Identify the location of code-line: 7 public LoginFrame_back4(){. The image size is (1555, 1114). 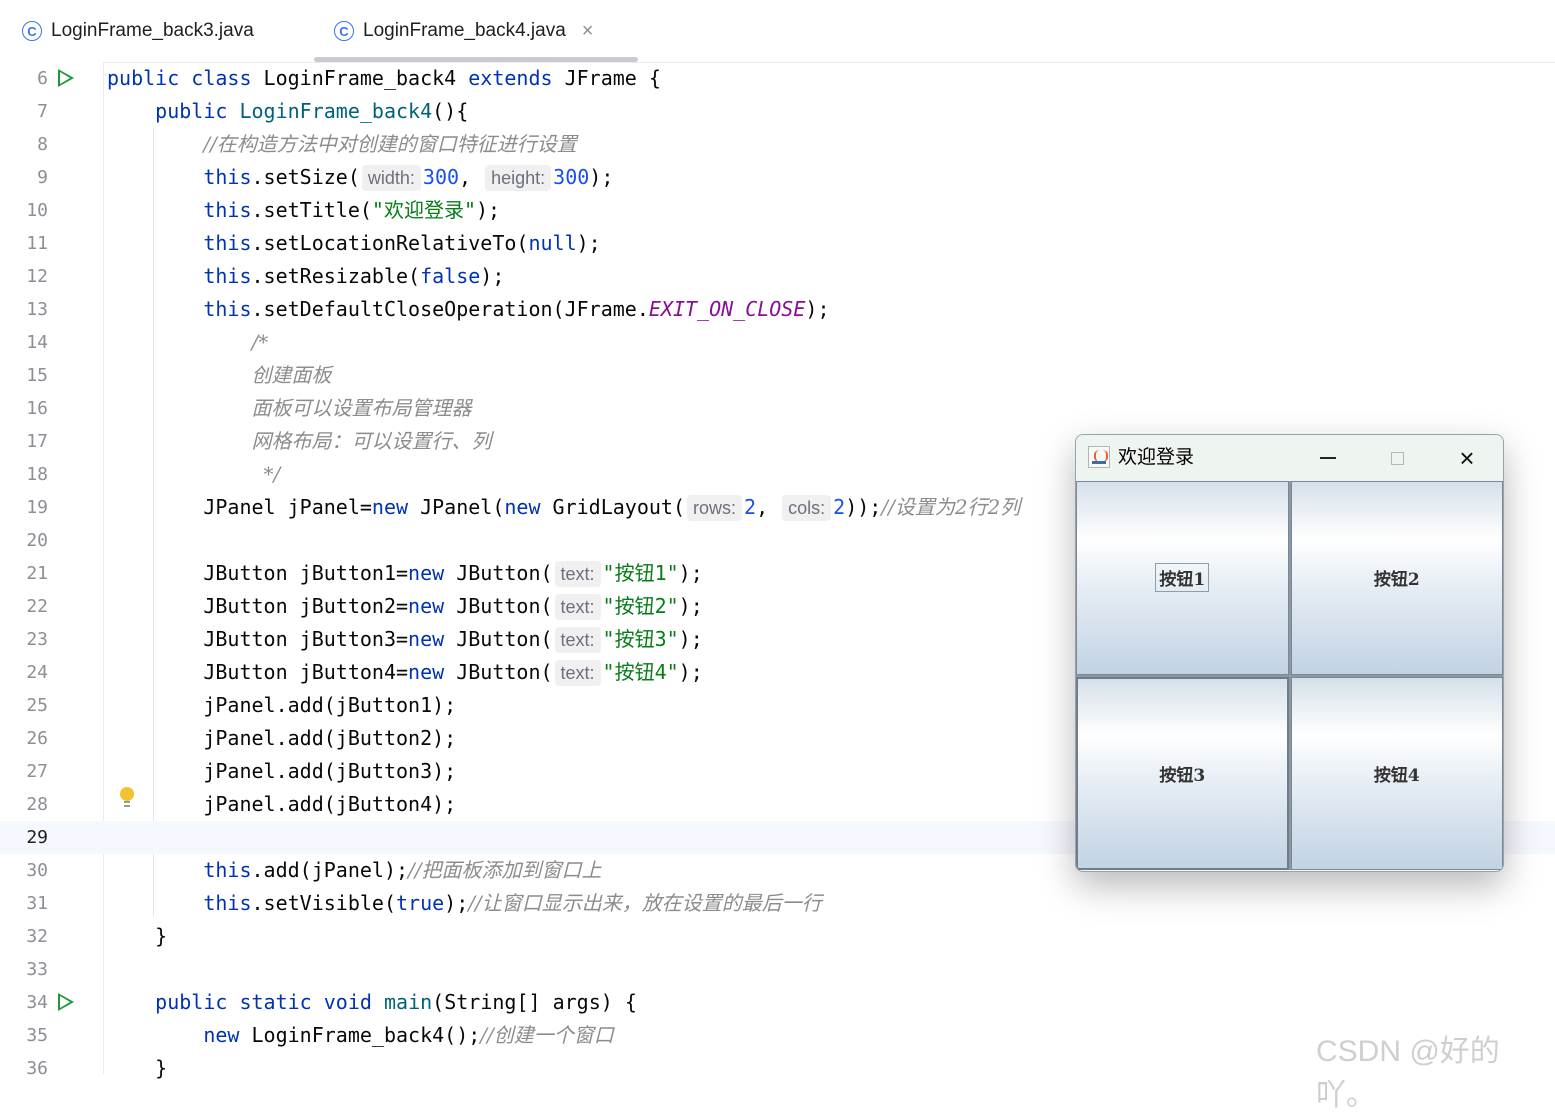
(777, 111).